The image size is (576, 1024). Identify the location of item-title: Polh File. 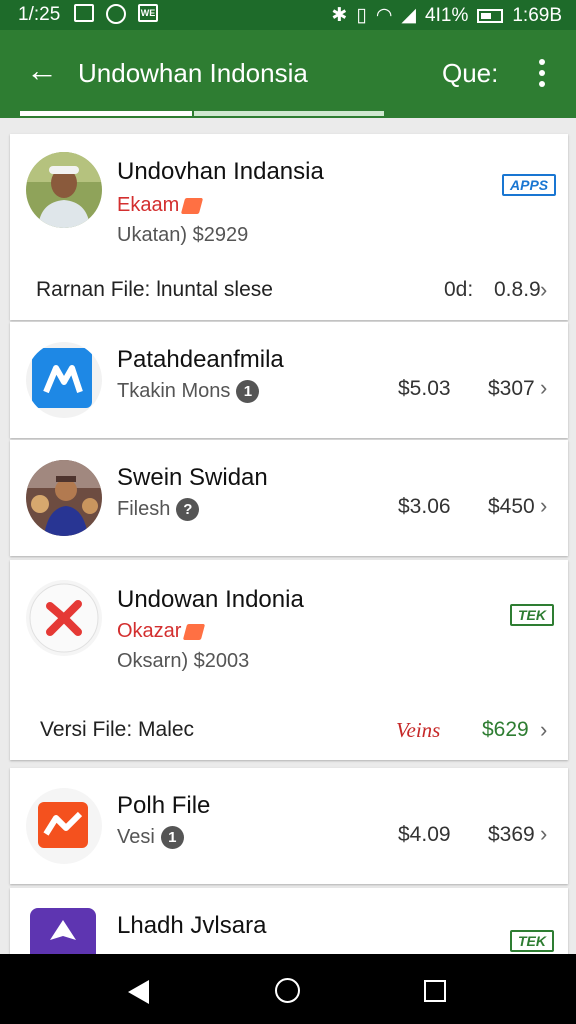
(164, 805).